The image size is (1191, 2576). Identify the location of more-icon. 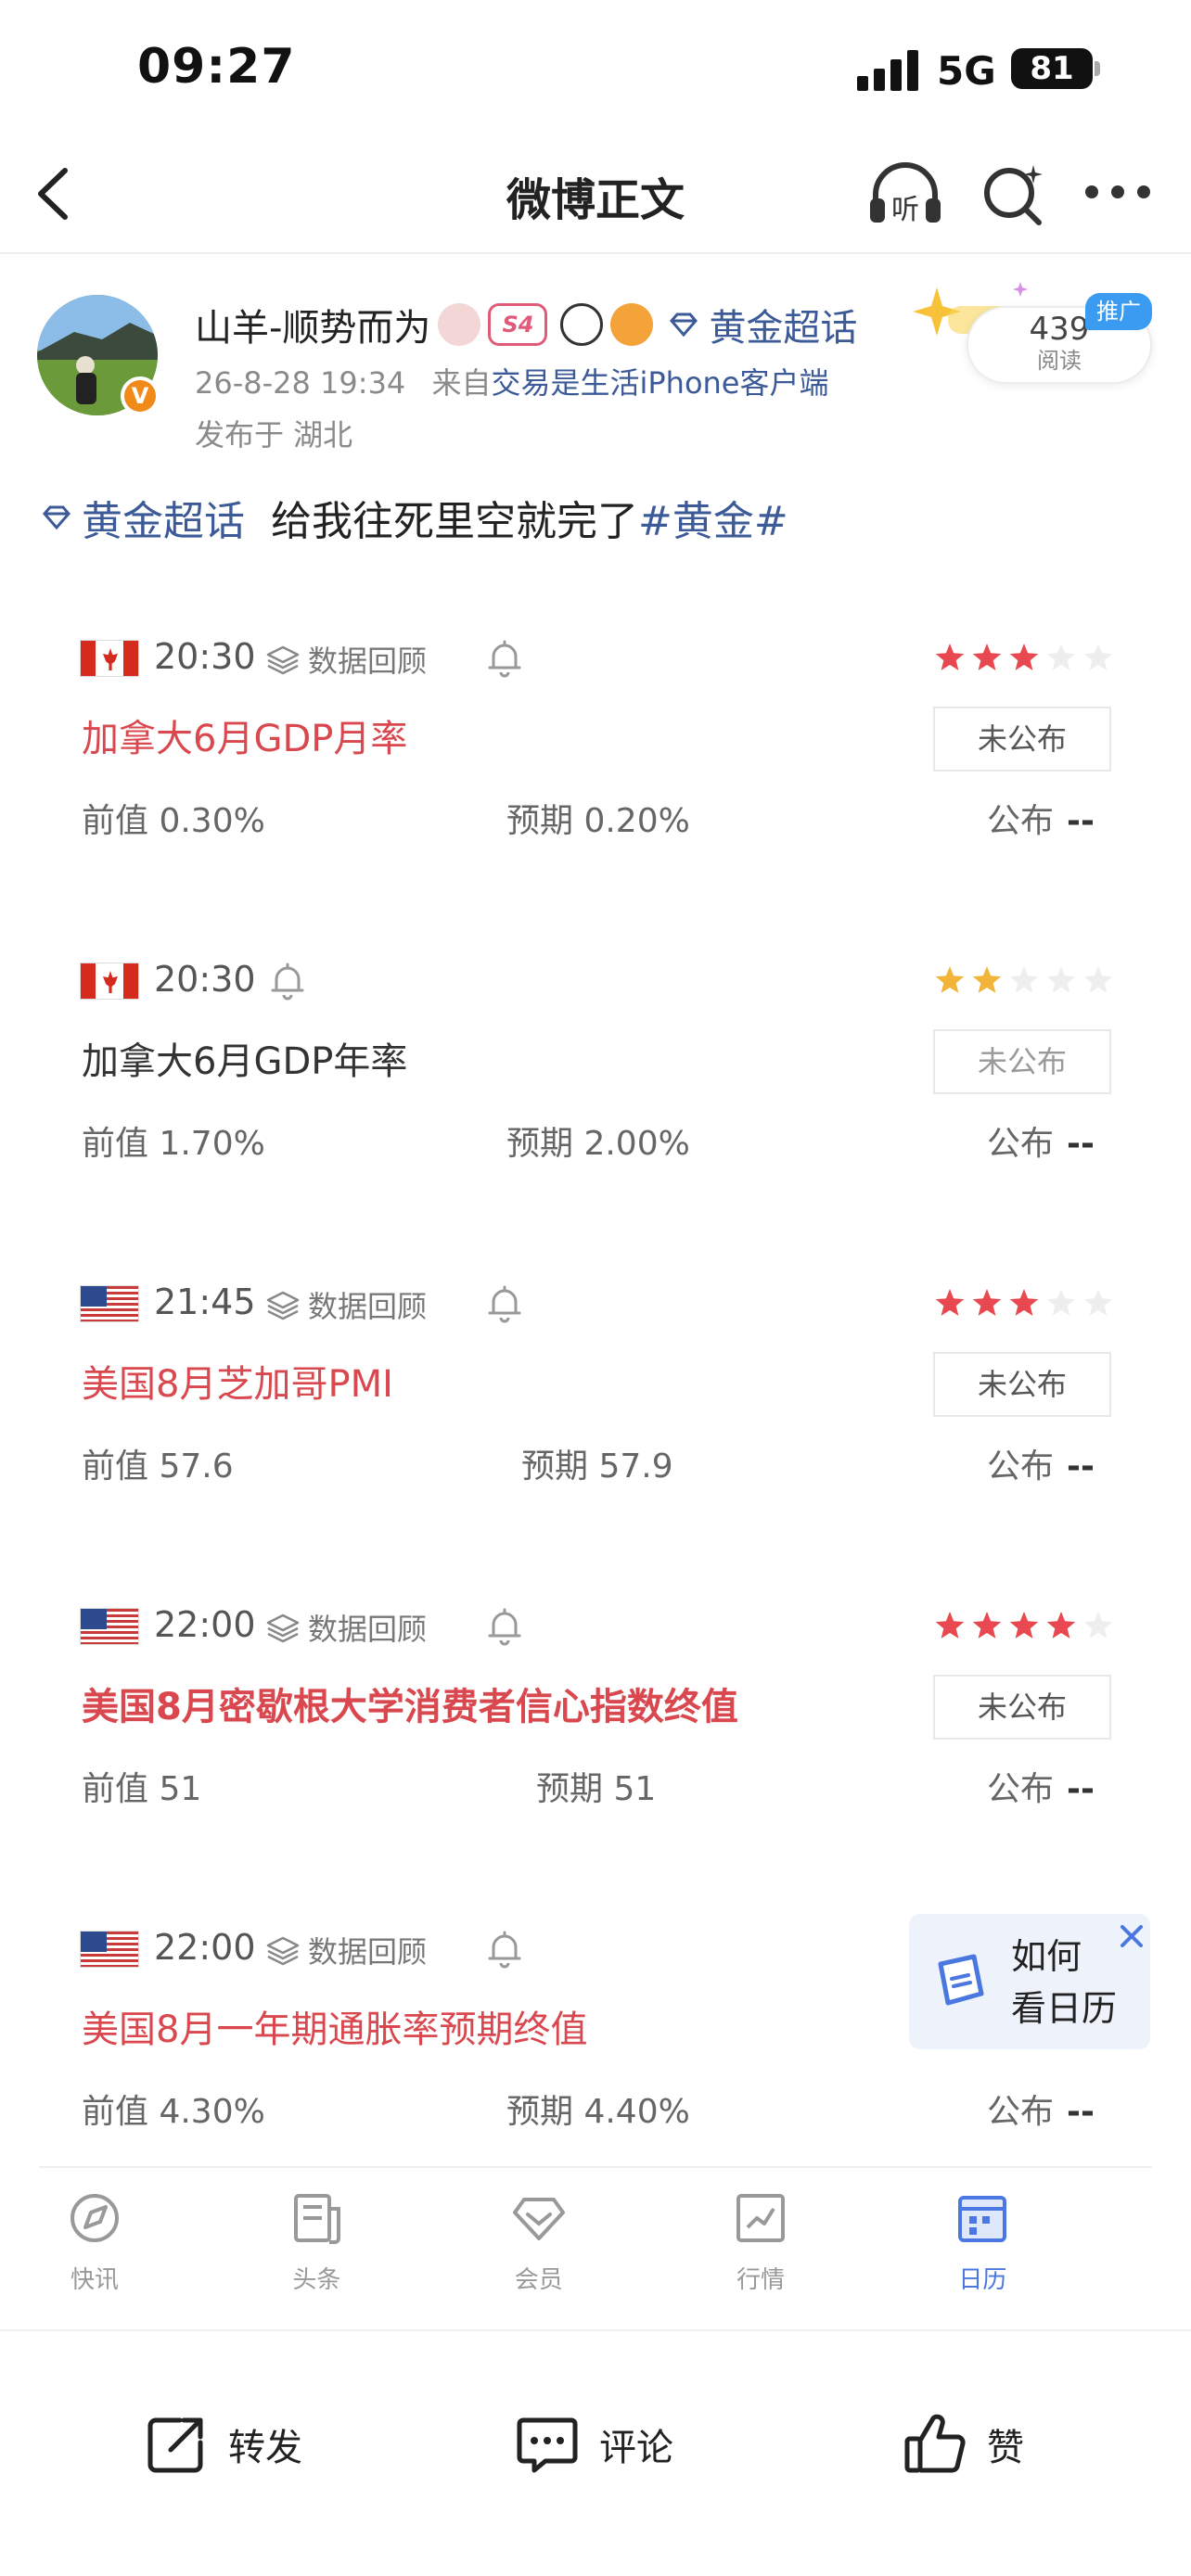
(1119, 193).